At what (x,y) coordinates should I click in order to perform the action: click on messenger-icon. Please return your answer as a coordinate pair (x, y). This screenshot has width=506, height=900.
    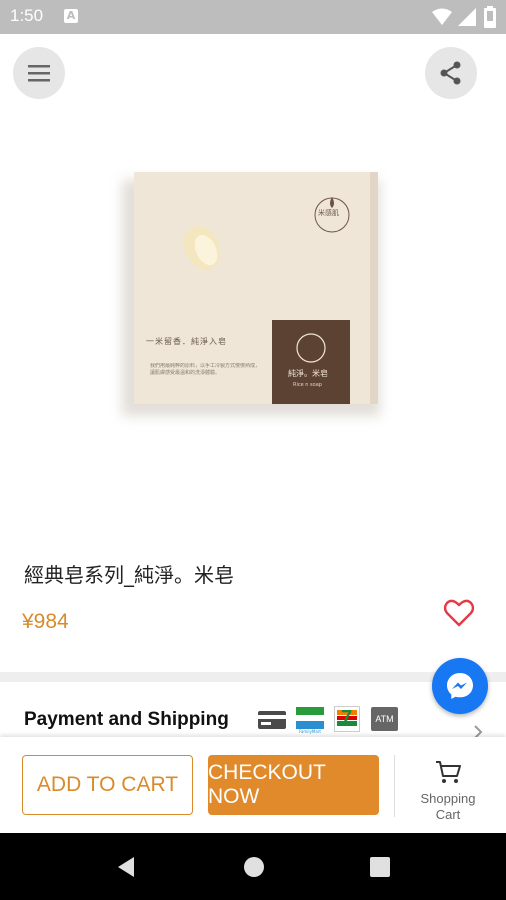
    Looking at the image, I should click on (460, 686).